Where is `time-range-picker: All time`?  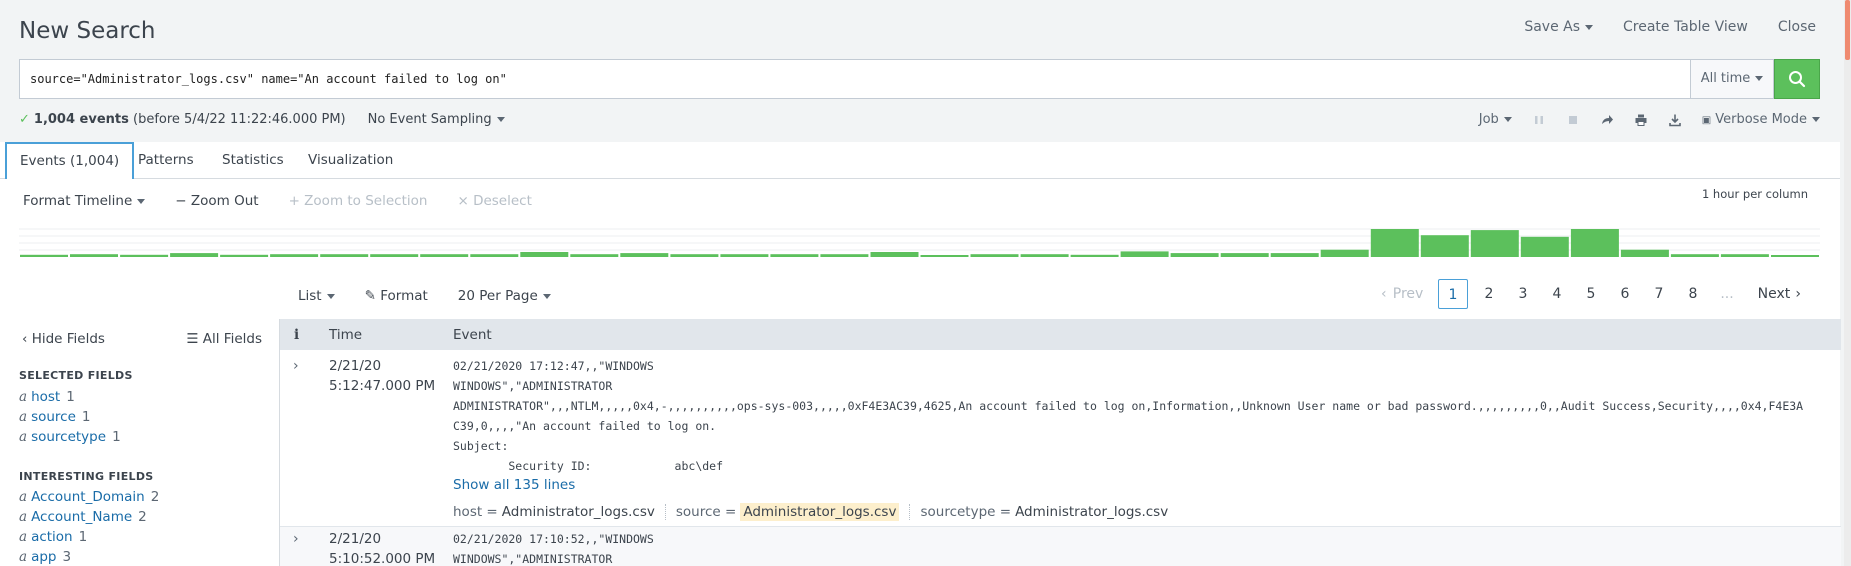
time-range-picker: All time is located at coordinates (1732, 79).